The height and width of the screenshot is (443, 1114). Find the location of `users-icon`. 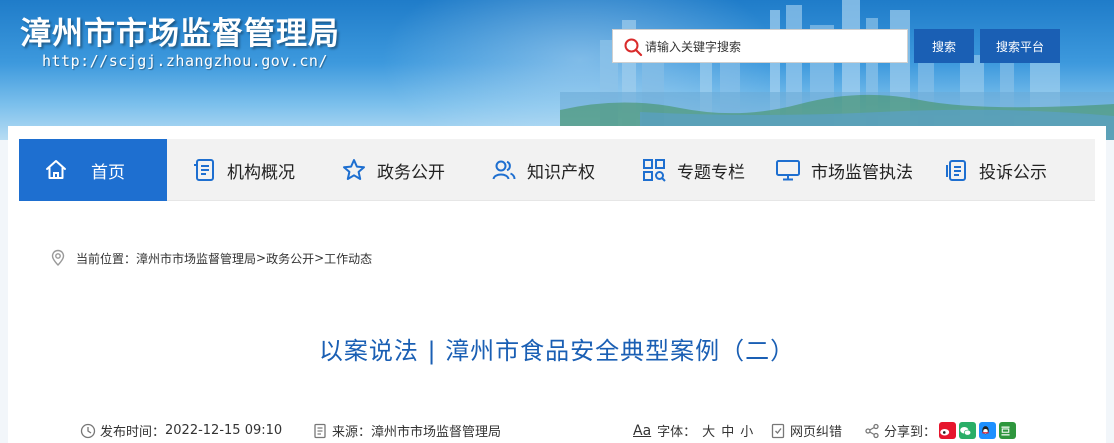

users-icon is located at coordinates (504, 170).